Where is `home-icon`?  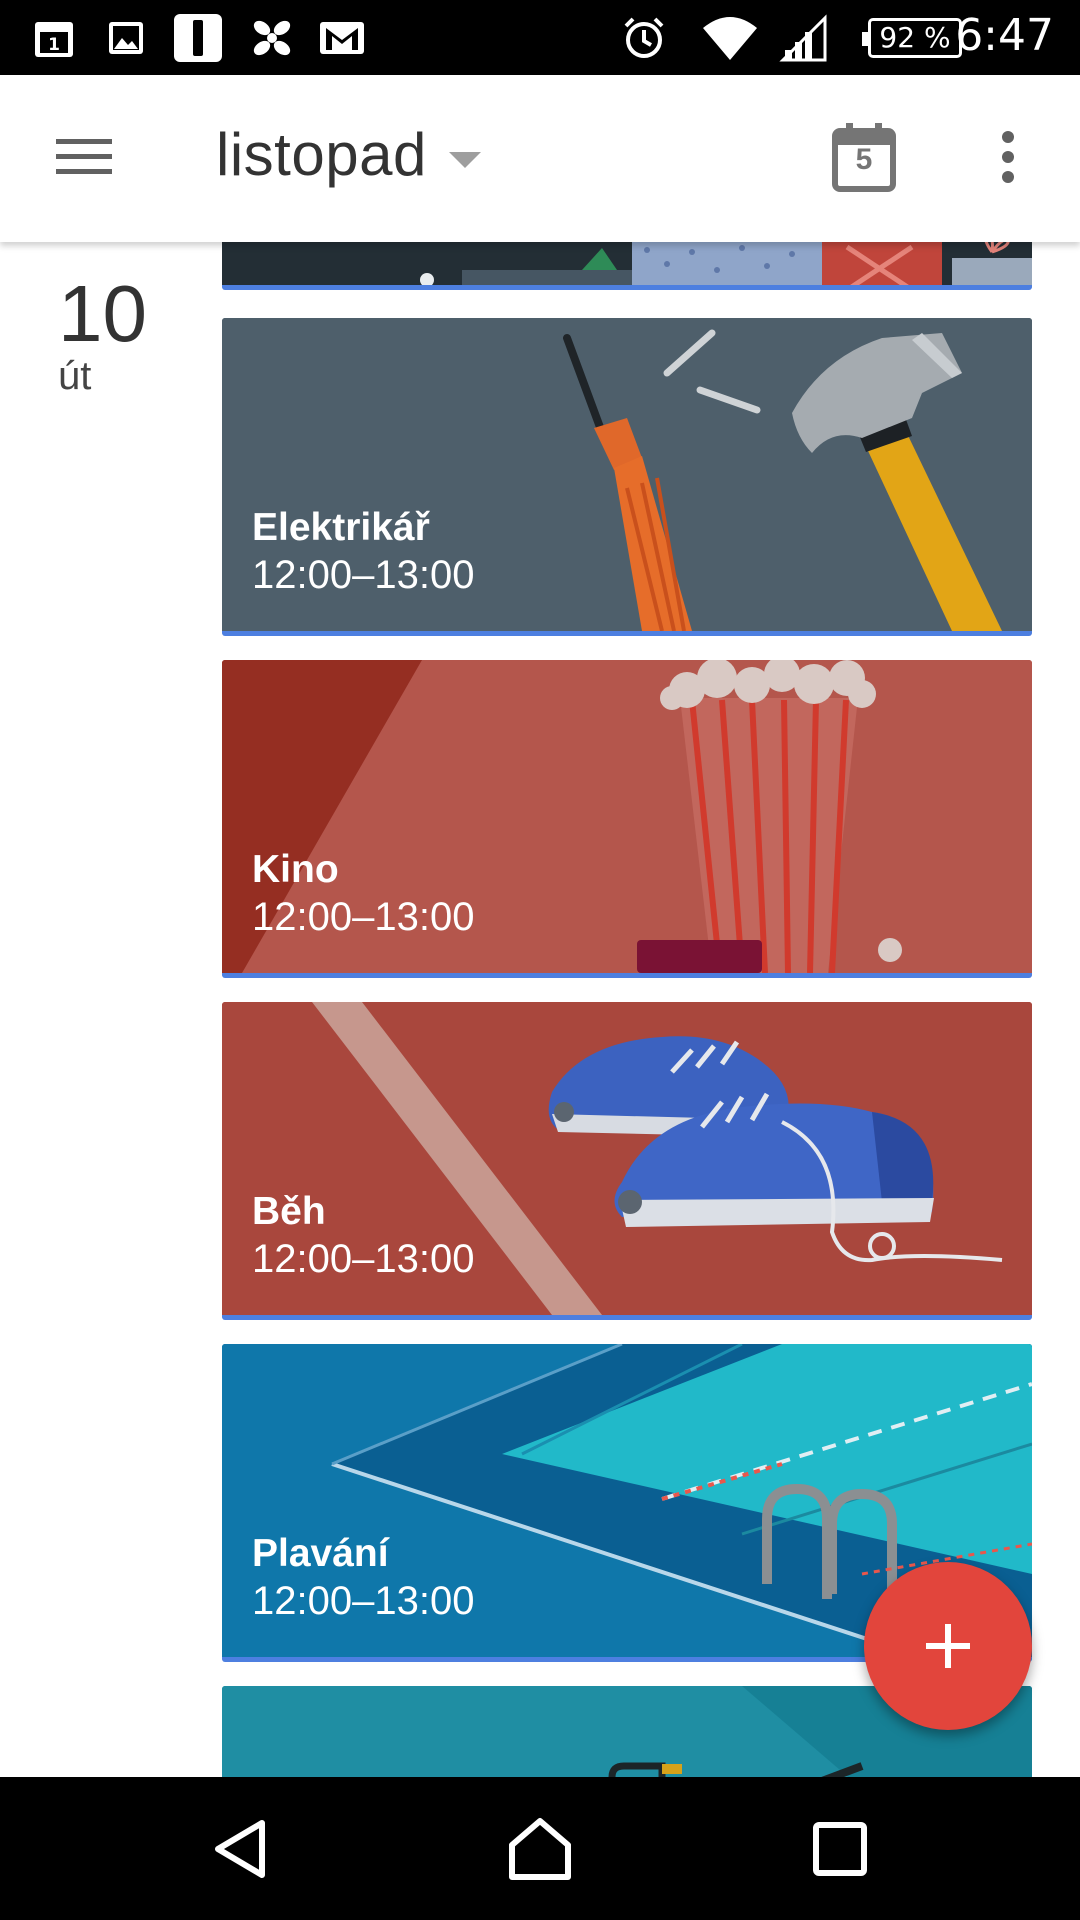
home-icon is located at coordinates (540, 1849).